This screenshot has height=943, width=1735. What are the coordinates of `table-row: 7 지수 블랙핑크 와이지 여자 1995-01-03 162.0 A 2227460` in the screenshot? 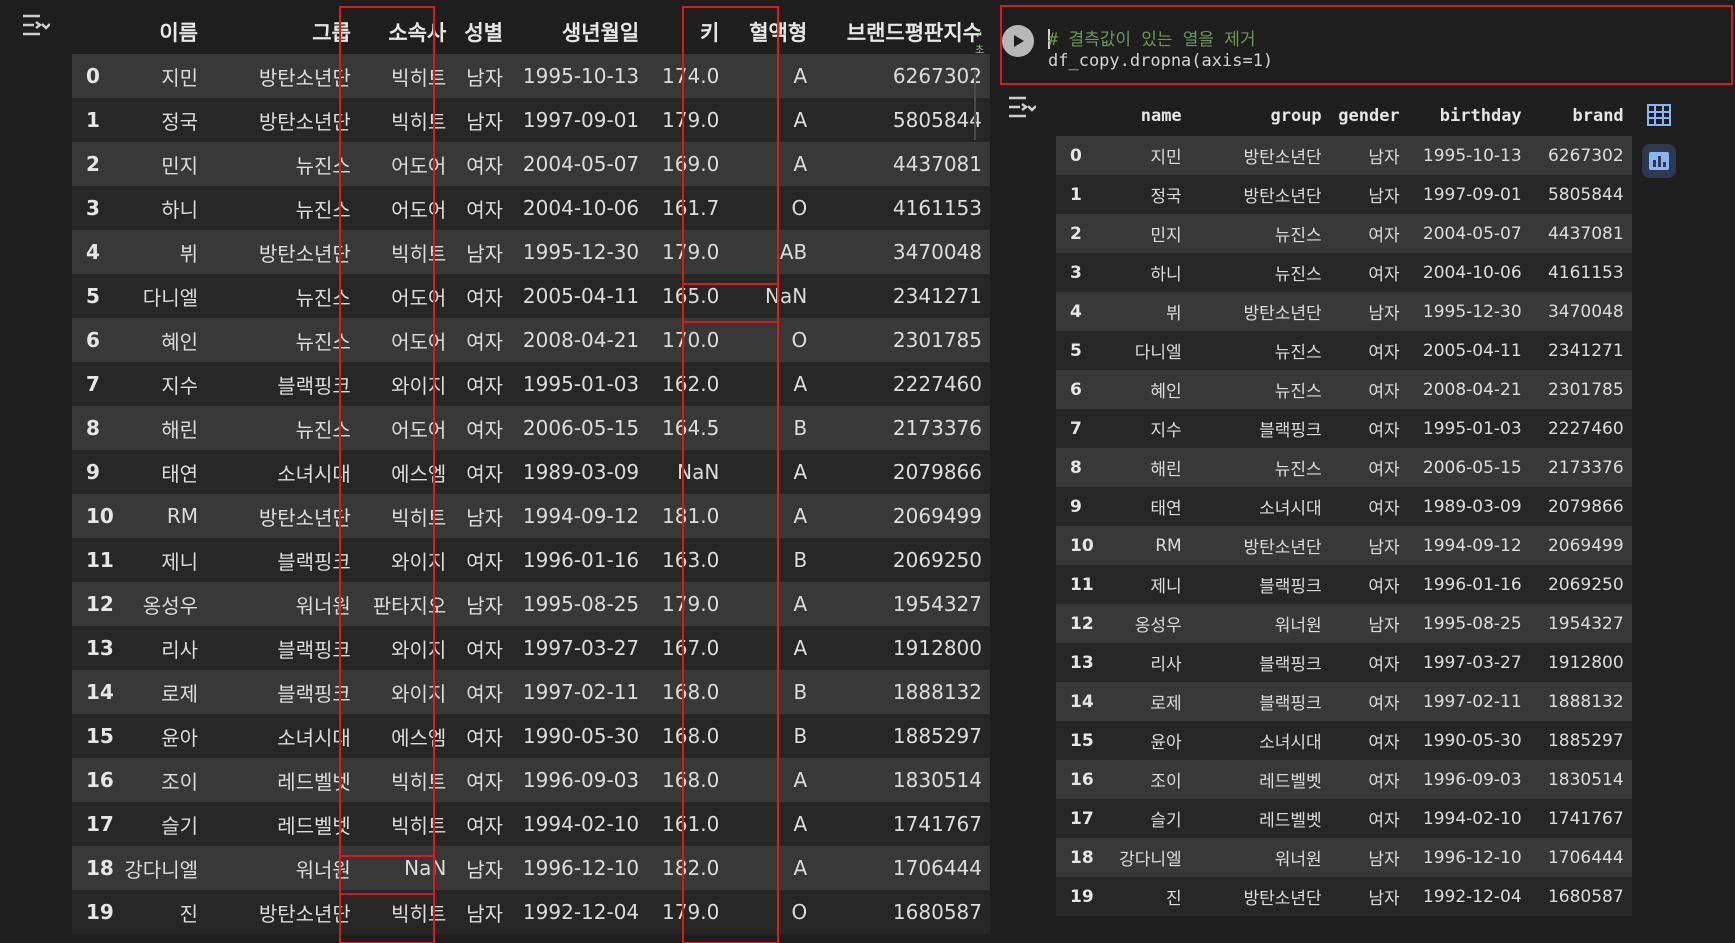 It's located at (531, 384).